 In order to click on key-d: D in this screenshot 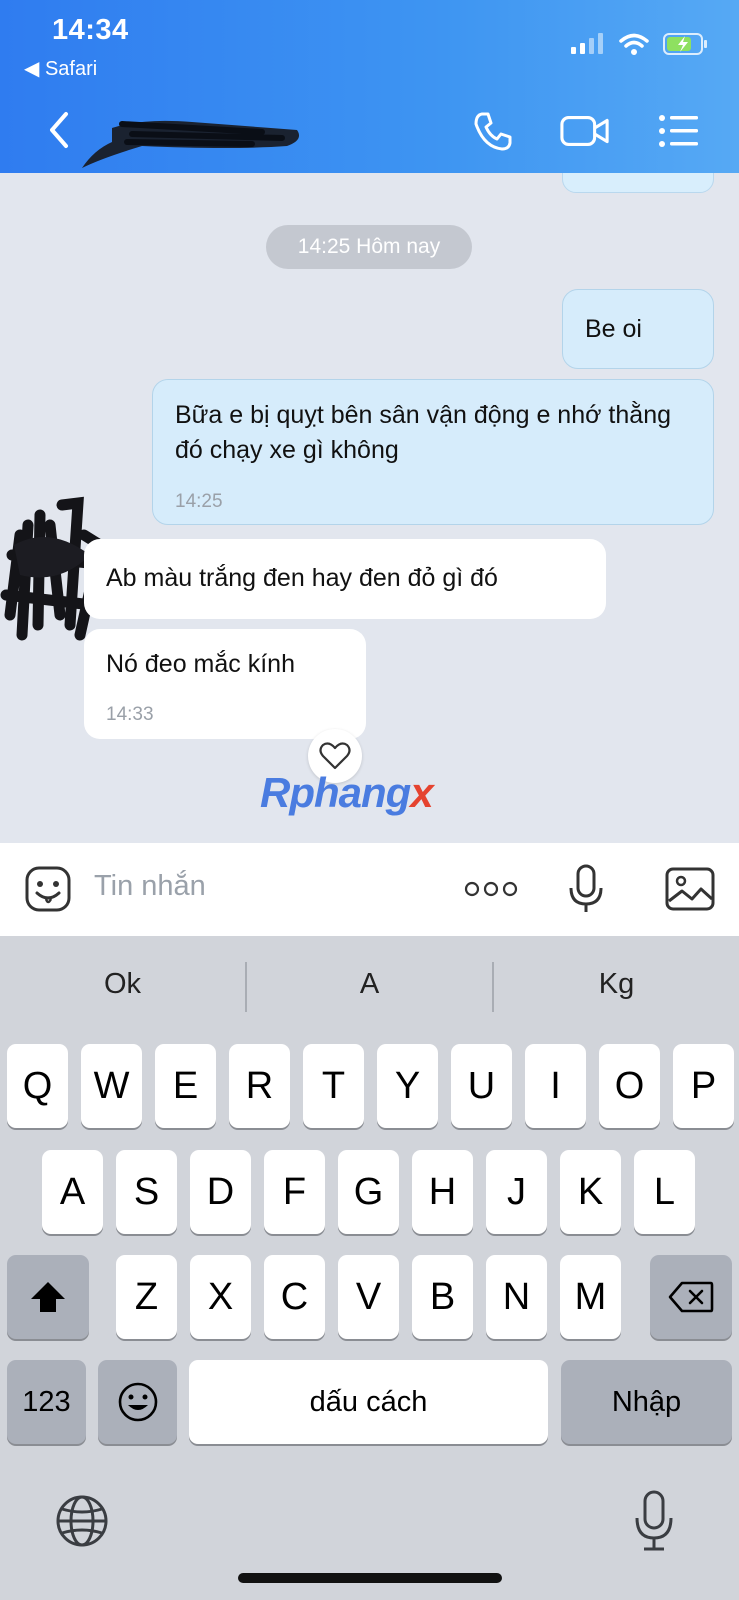, I will do `click(220, 1192)`.